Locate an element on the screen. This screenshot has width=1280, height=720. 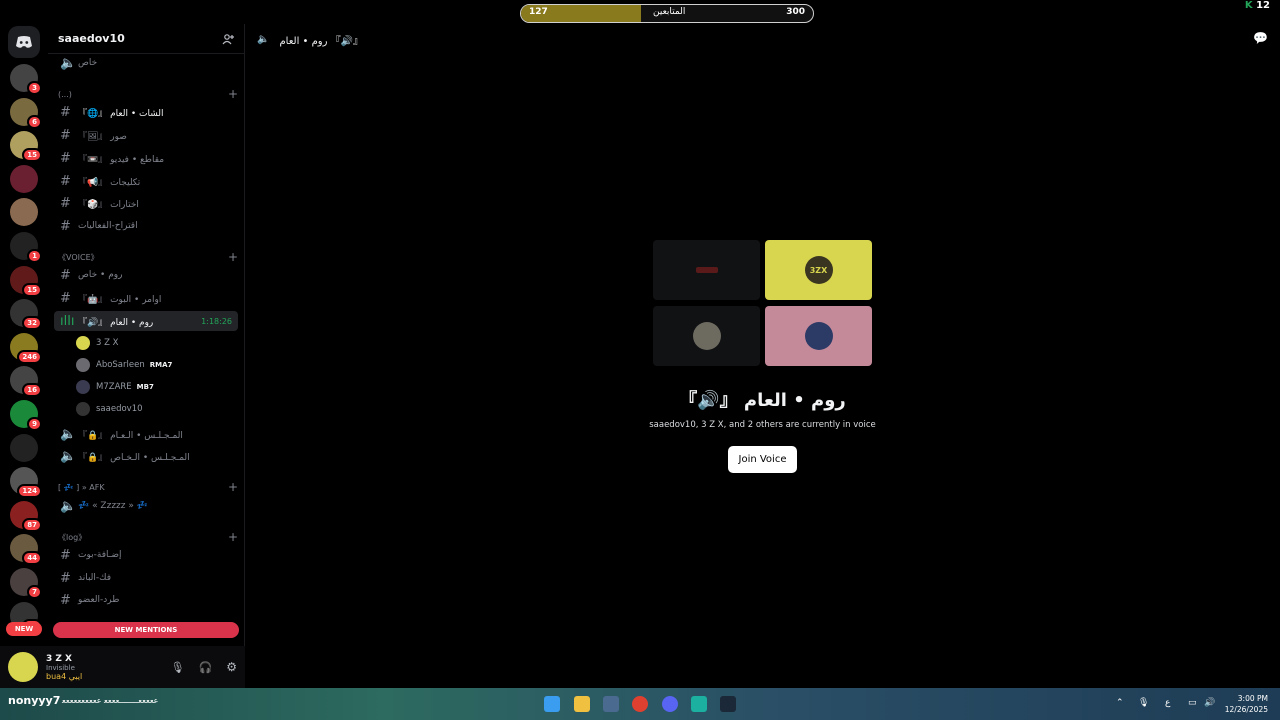
taskbar-text: ﻋﻌﻌﻌﻌــــــــﻌﻌﻌﻌ ﻋﻌﻌﻌﻌﻌﻌﻌﻌﻌ is located at coordinates (110, 700).